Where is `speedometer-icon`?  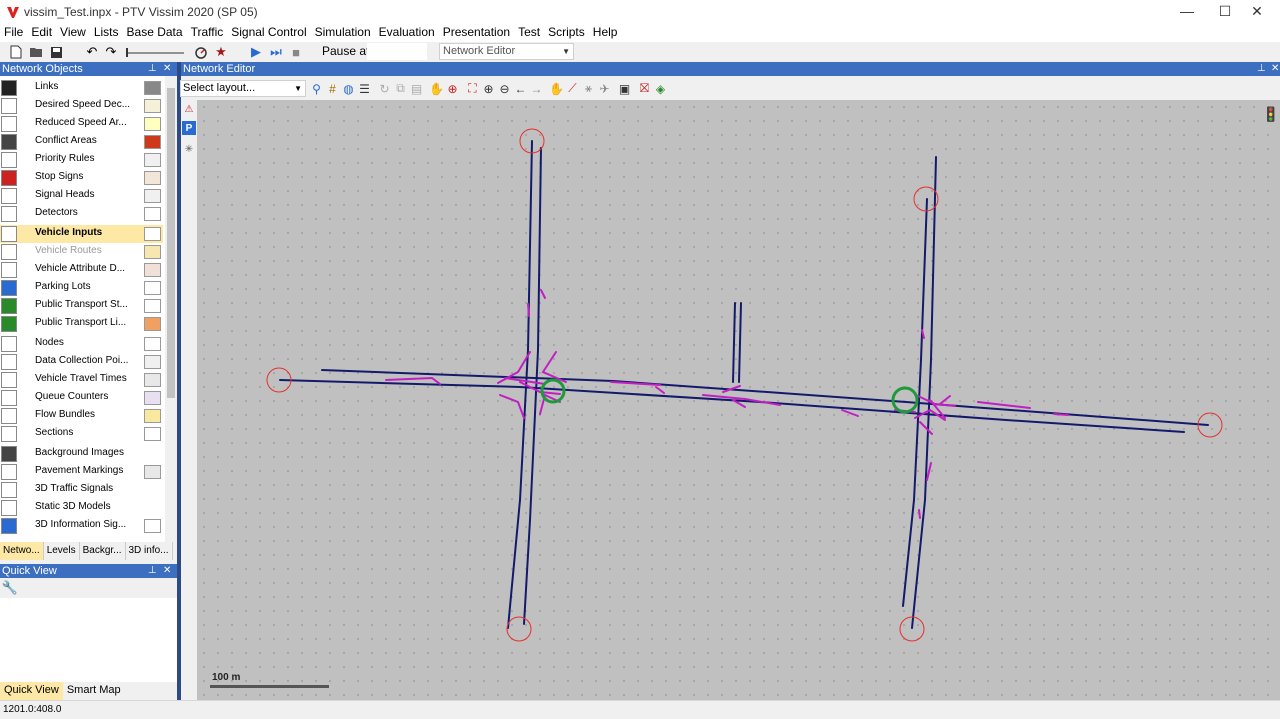 speedometer-icon is located at coordinates (201, 52).